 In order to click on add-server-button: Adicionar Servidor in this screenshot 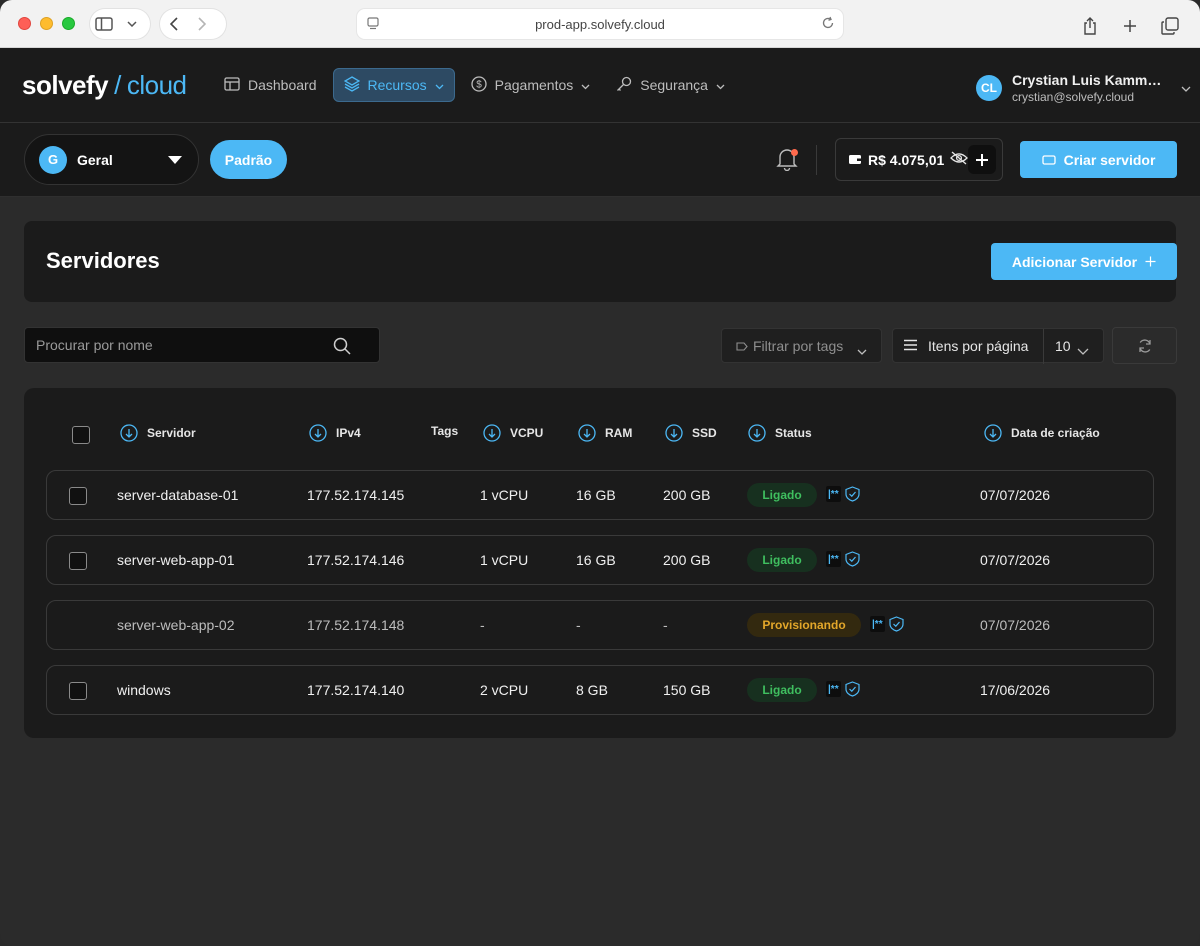, I will do `click(1084, 261)`.